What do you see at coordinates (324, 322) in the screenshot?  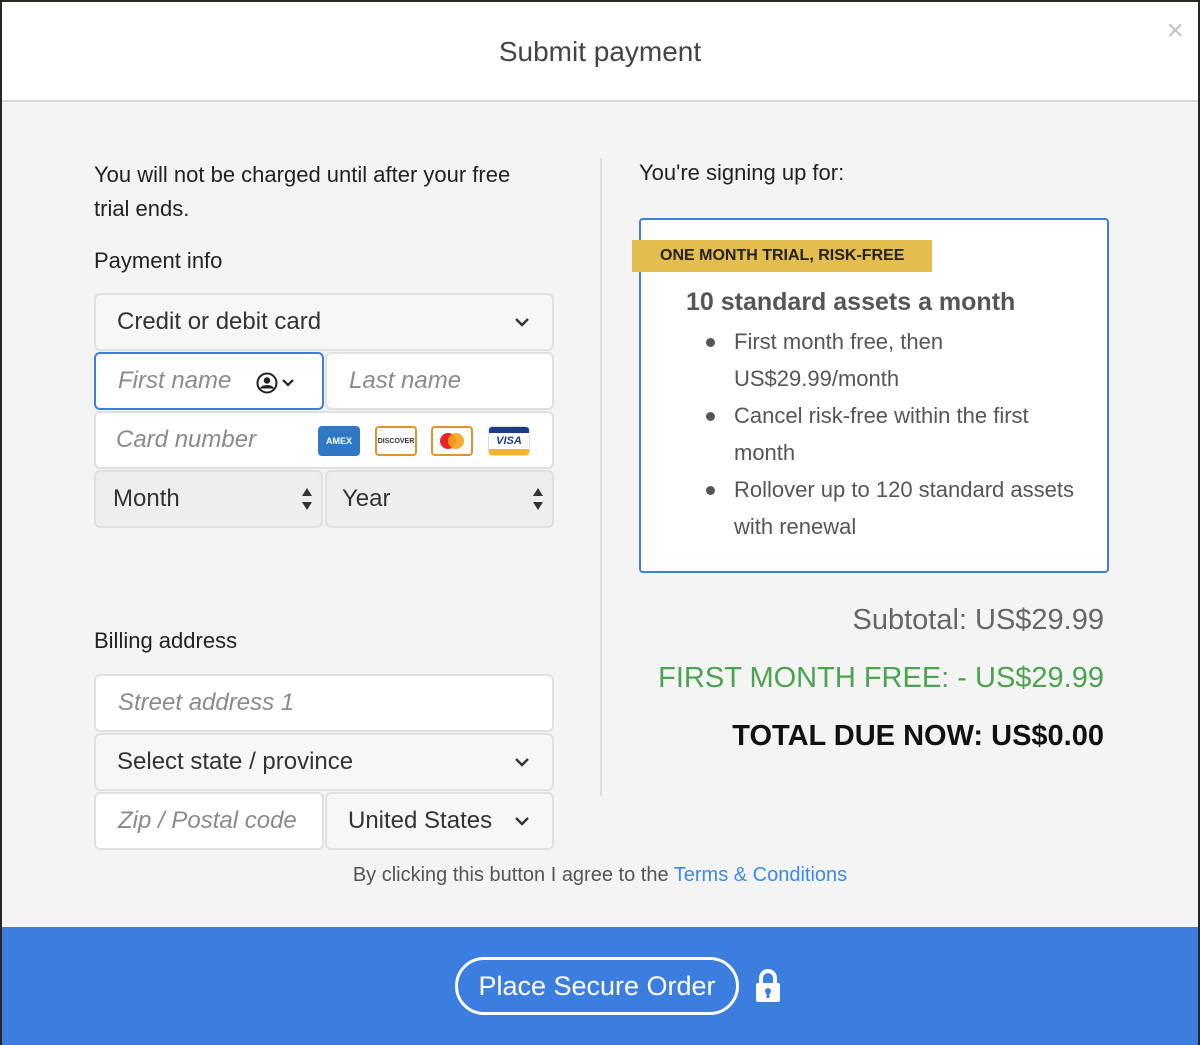 I see `payment-method-select: Credit or debit card` at bounding box center [324, 322].